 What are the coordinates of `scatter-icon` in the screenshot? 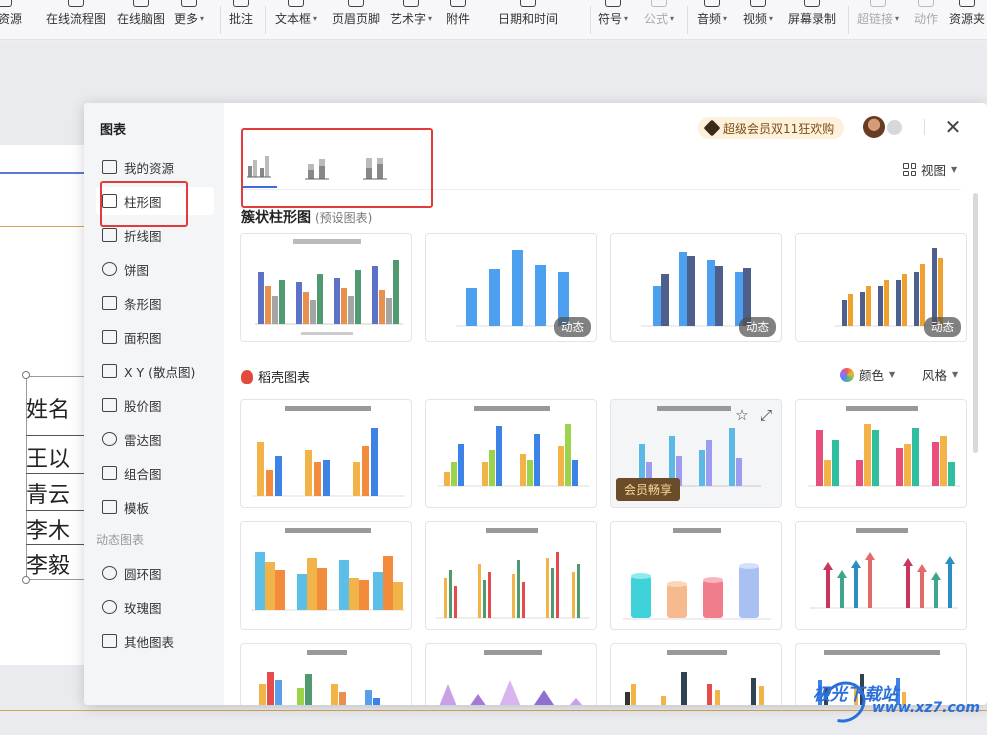 It's located at (109, 371).